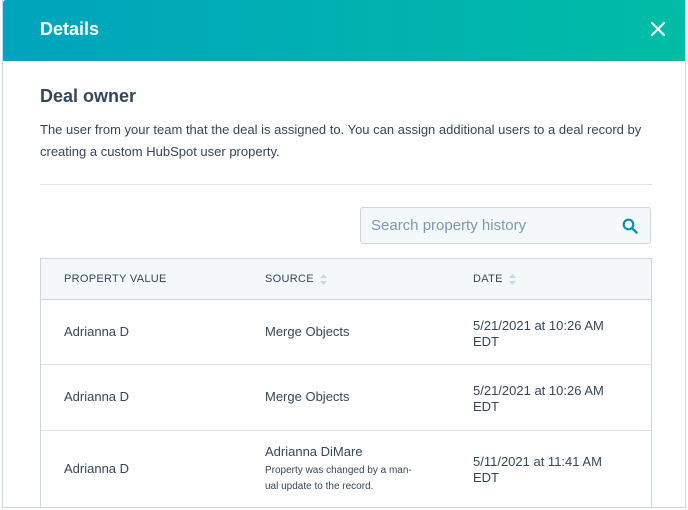 The height and width of the screenshot is (510, 688). Describe the element at coordinates (296, 279) in the screenshot. I see `column-header-source: SOURCE` at that location.